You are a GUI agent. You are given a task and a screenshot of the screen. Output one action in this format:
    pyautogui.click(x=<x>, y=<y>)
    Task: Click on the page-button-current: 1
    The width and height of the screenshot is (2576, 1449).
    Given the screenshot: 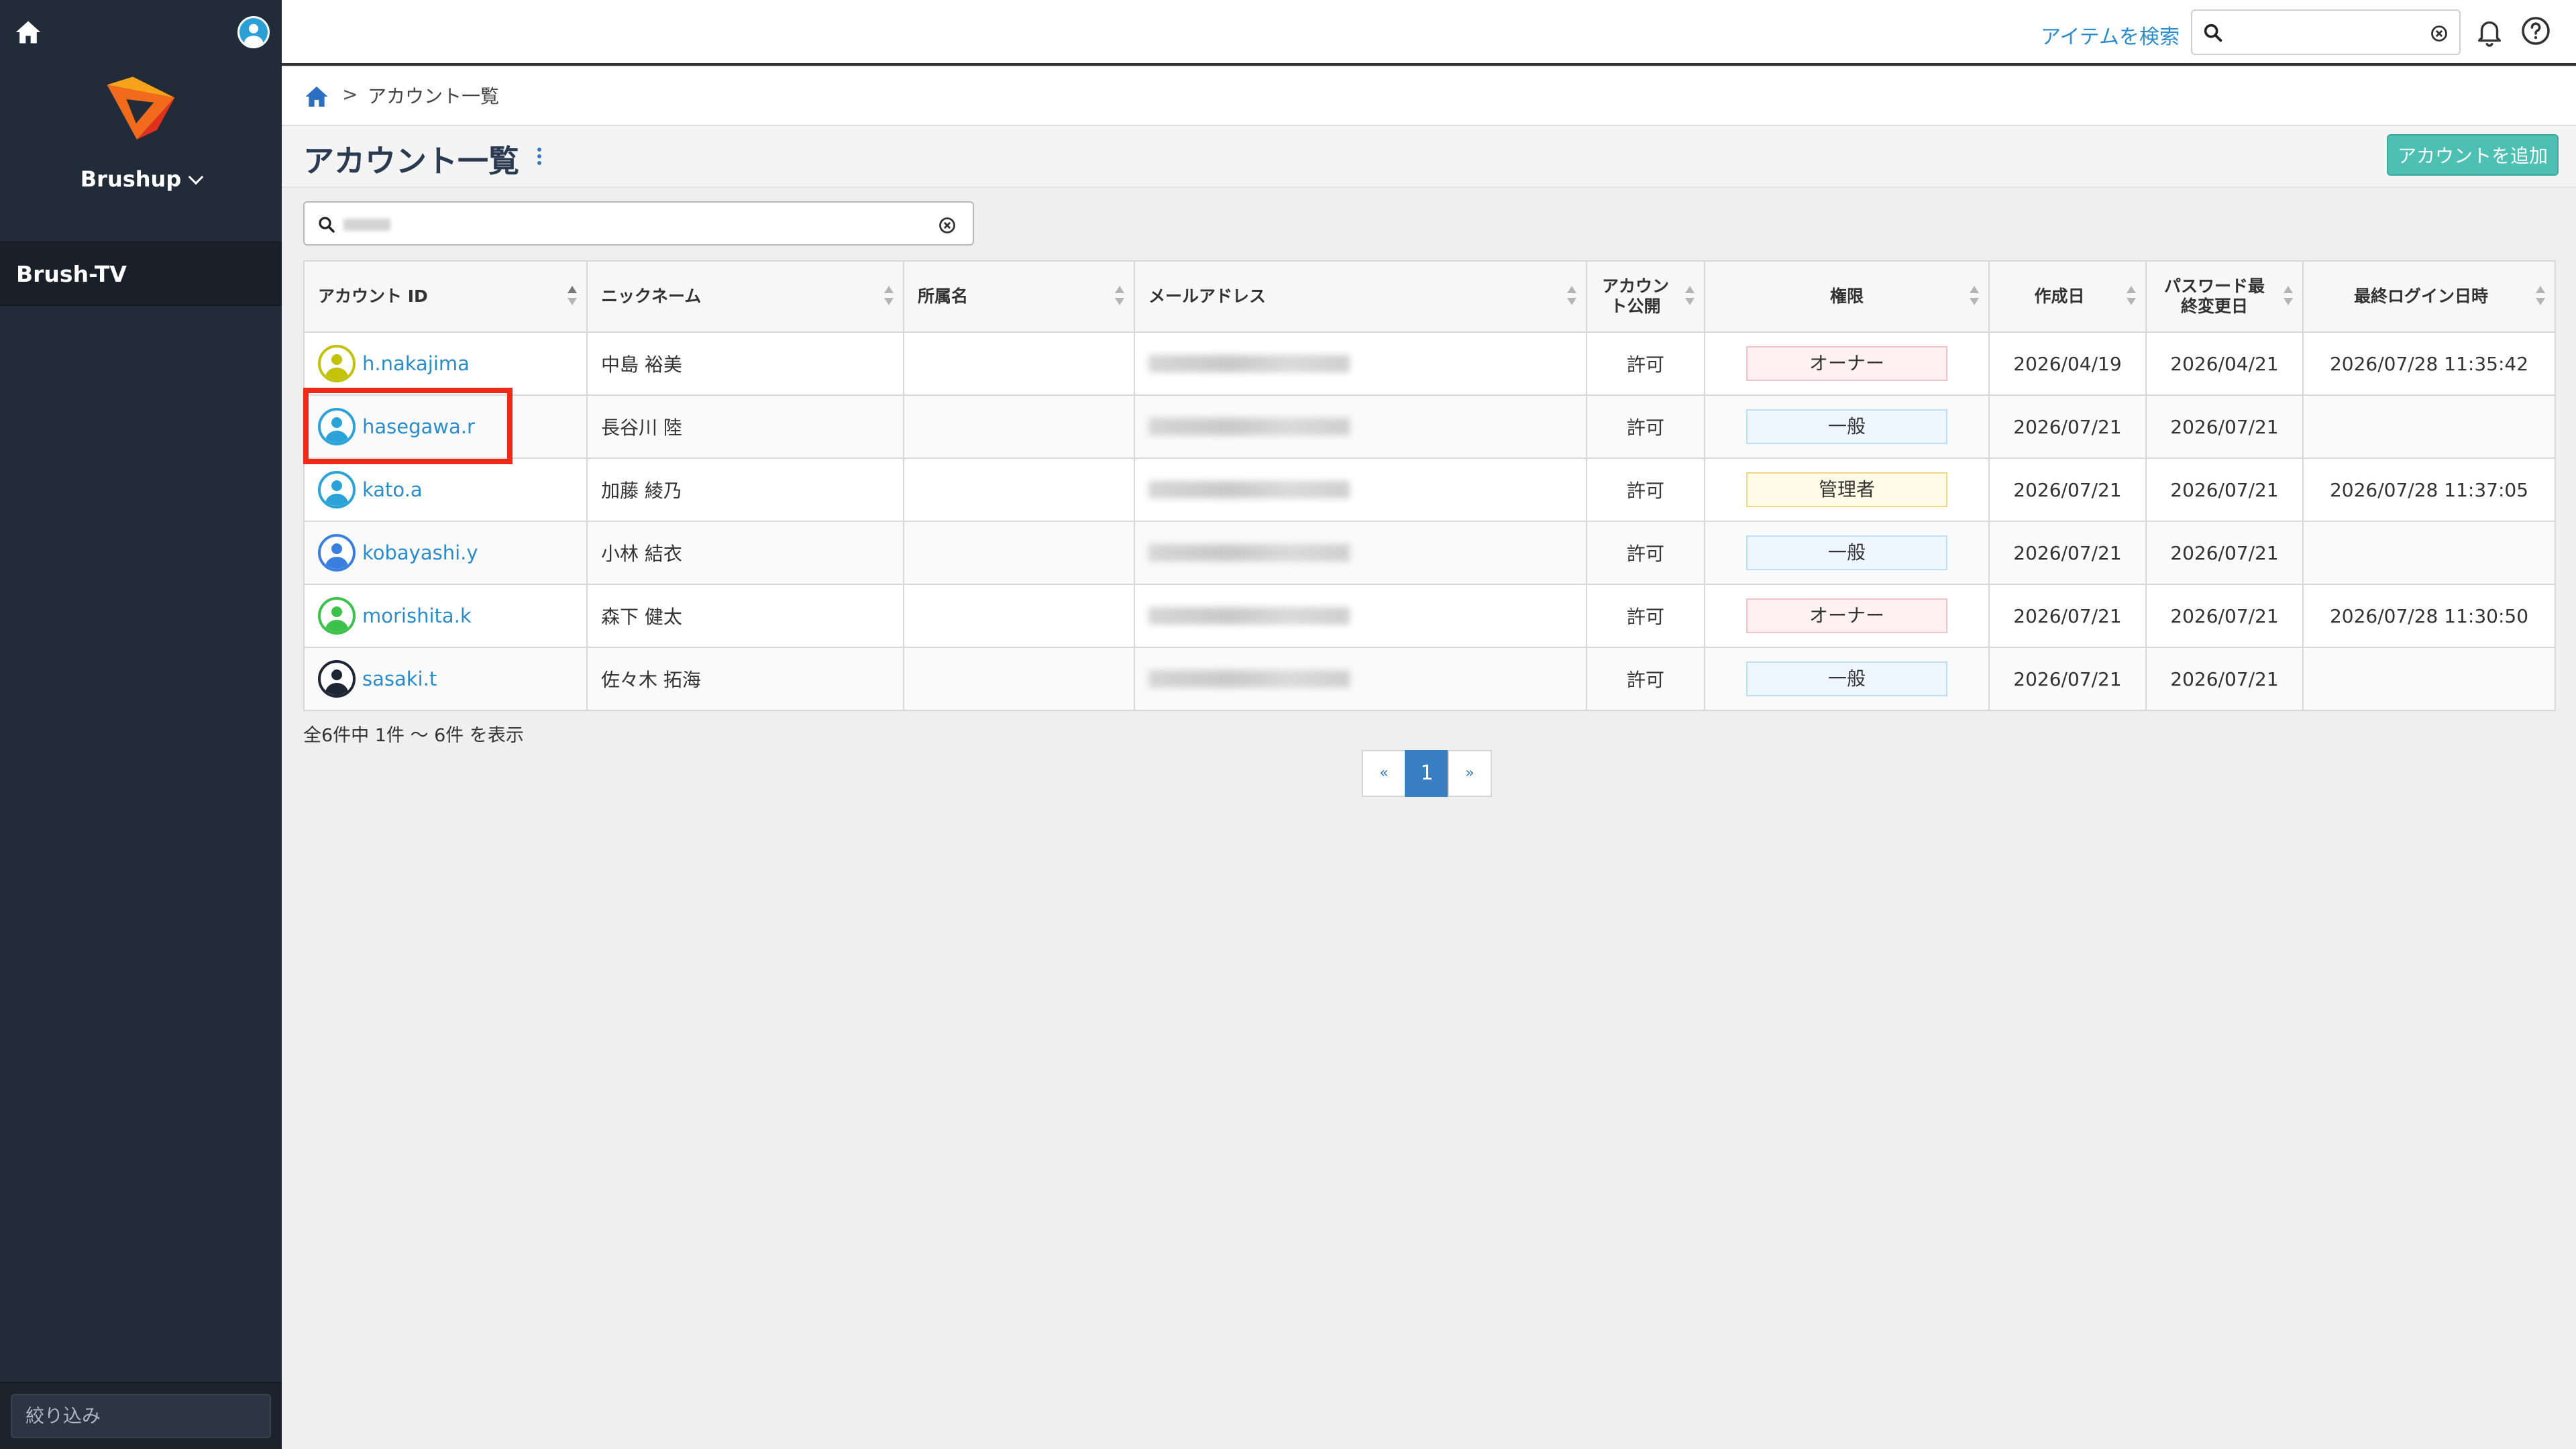 What is the action you would take?
    pyautogui.click(x=1427, y=773)
    